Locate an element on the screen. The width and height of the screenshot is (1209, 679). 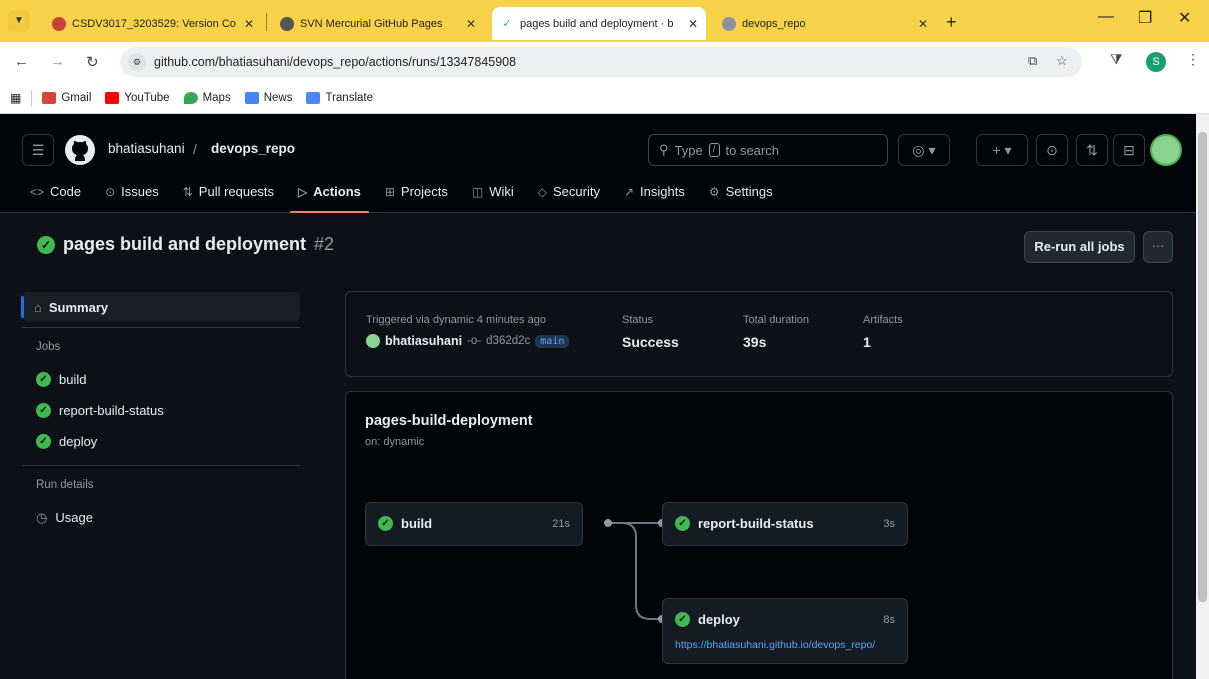
extensions-icon: ⧩ is located at coordinates (1116, 59).